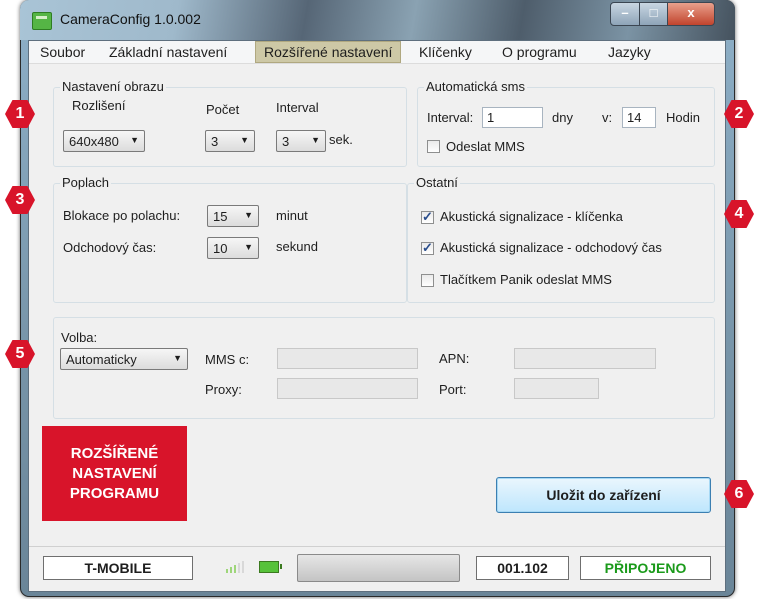  I want to click on menu-o-programu: O programu, so click(539, 52).